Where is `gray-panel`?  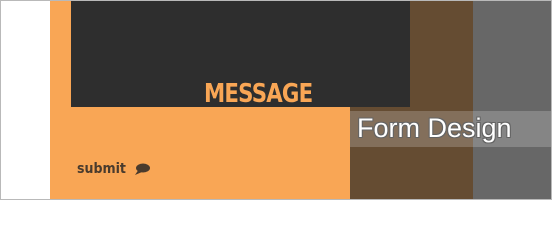
gray-panel is located at coordinates (512, 100).